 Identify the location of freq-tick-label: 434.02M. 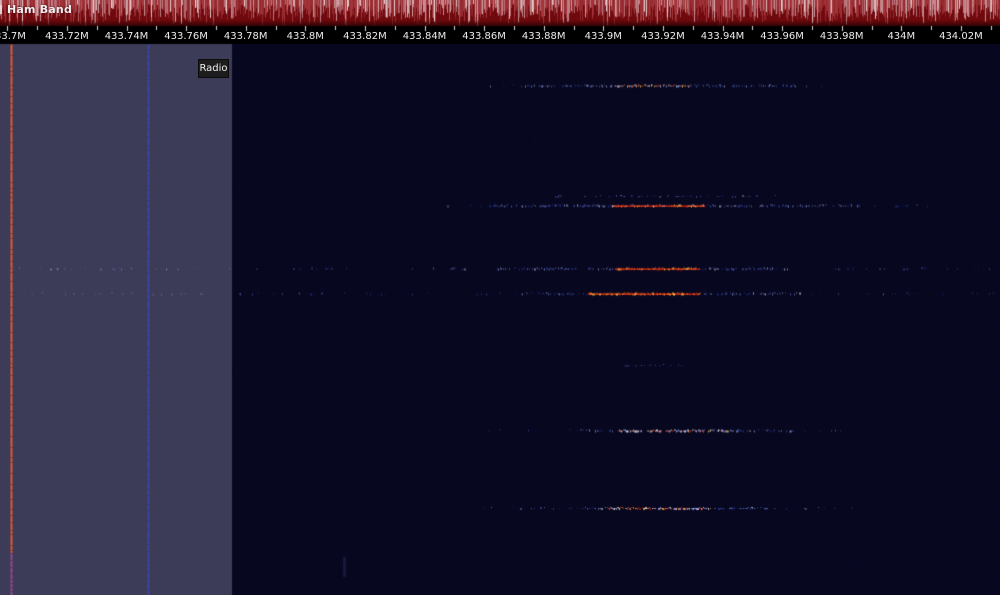
(961, 36).